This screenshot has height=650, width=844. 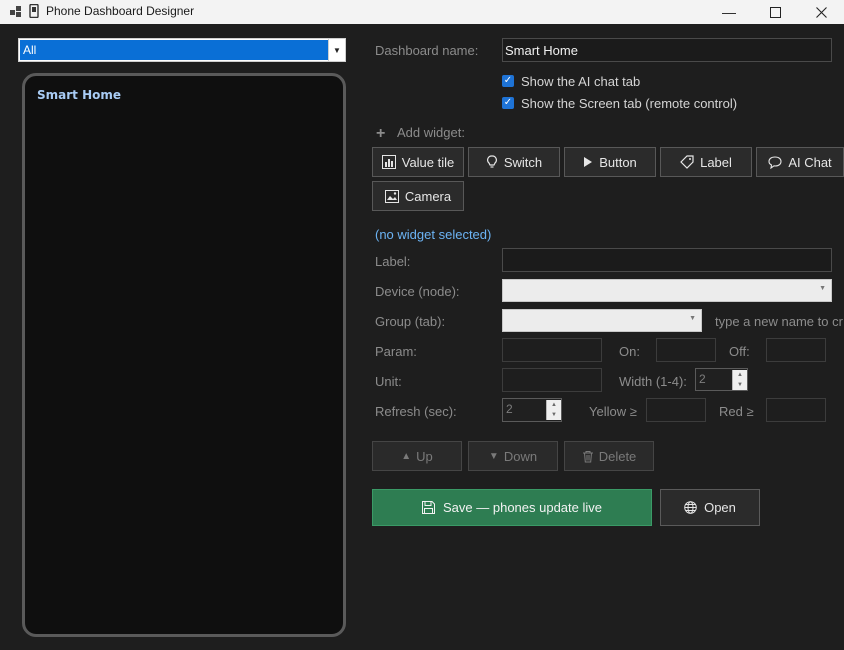 What do you see at coordinates (720, 507) in the screenshot?
I see `open-label: Open` at bounding box center [720, 507].